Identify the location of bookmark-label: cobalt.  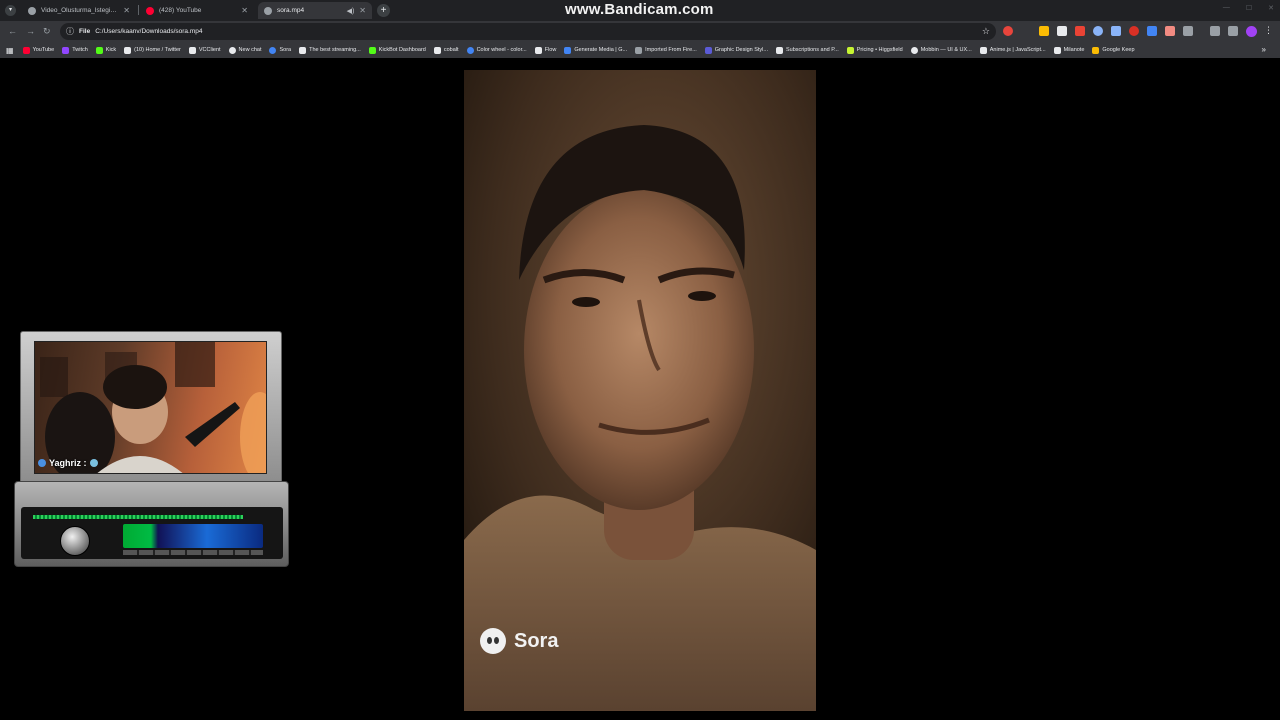
(451, 50).